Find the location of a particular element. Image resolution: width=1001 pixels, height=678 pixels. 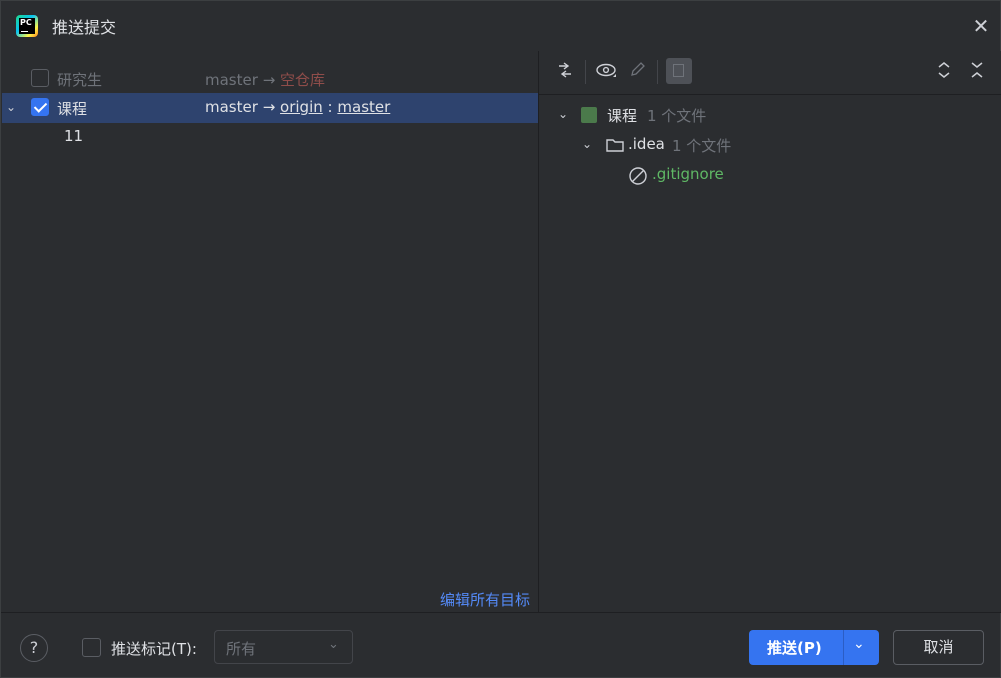

tags-select-value: 所有 is located at coordinates (241, 649).